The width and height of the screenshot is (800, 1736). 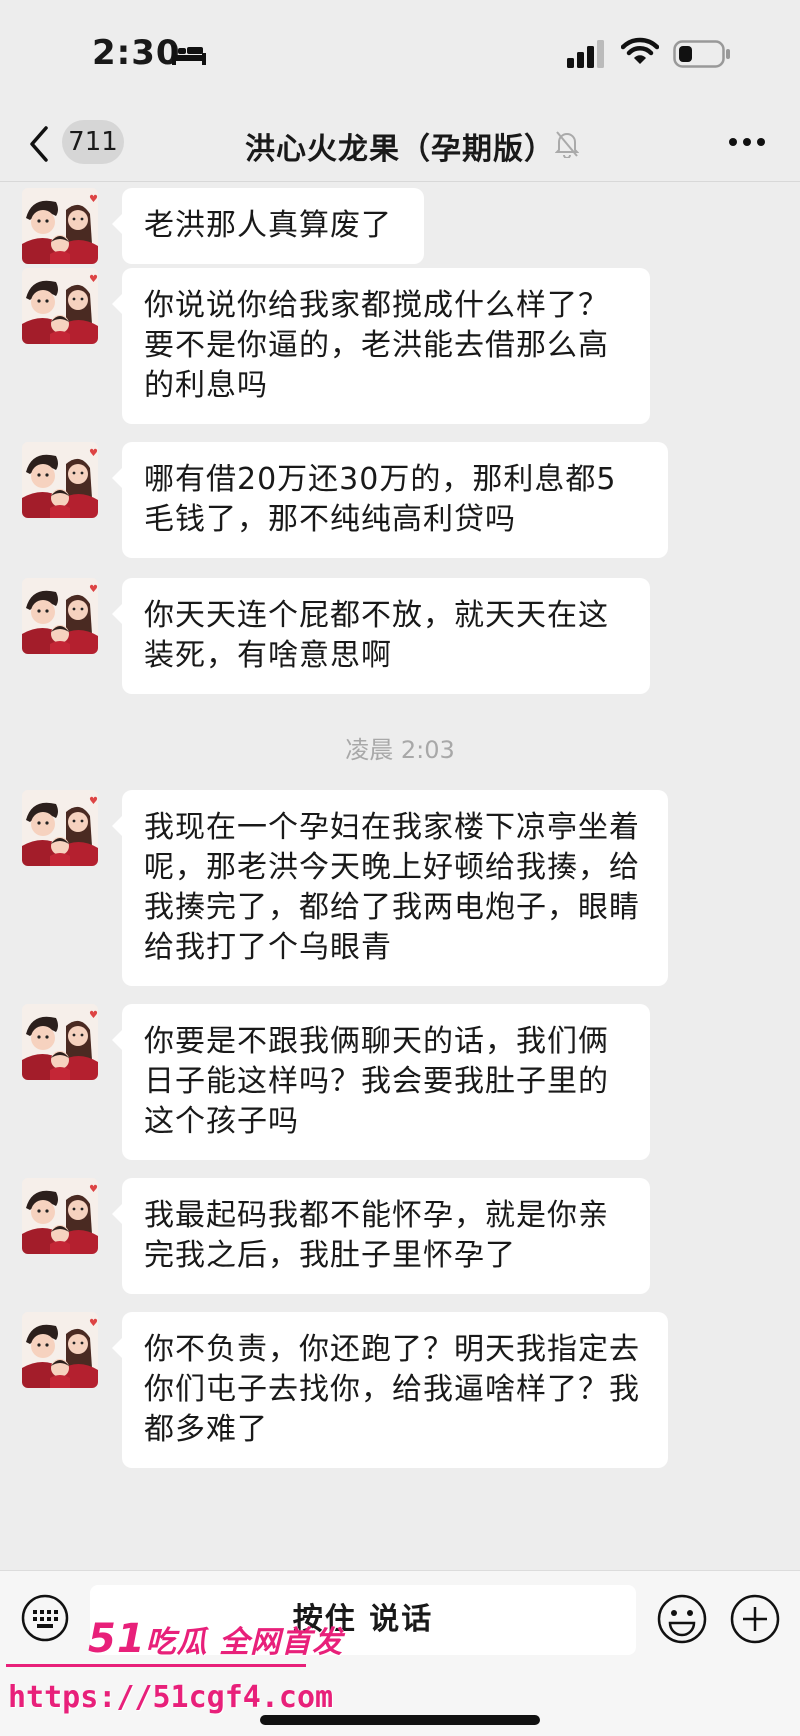 I want to click on watermark-url: https://51cgf4.com, so click(x=171, y=1697).